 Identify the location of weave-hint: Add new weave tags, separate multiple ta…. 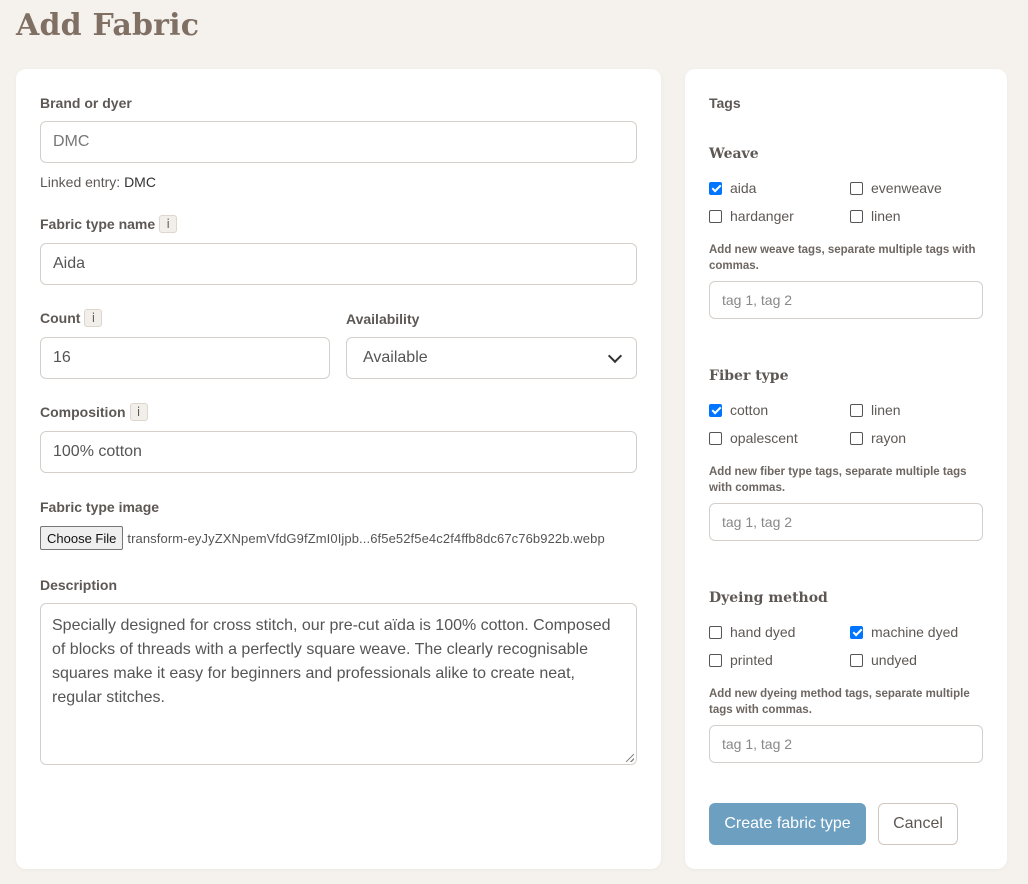
(842, 258).